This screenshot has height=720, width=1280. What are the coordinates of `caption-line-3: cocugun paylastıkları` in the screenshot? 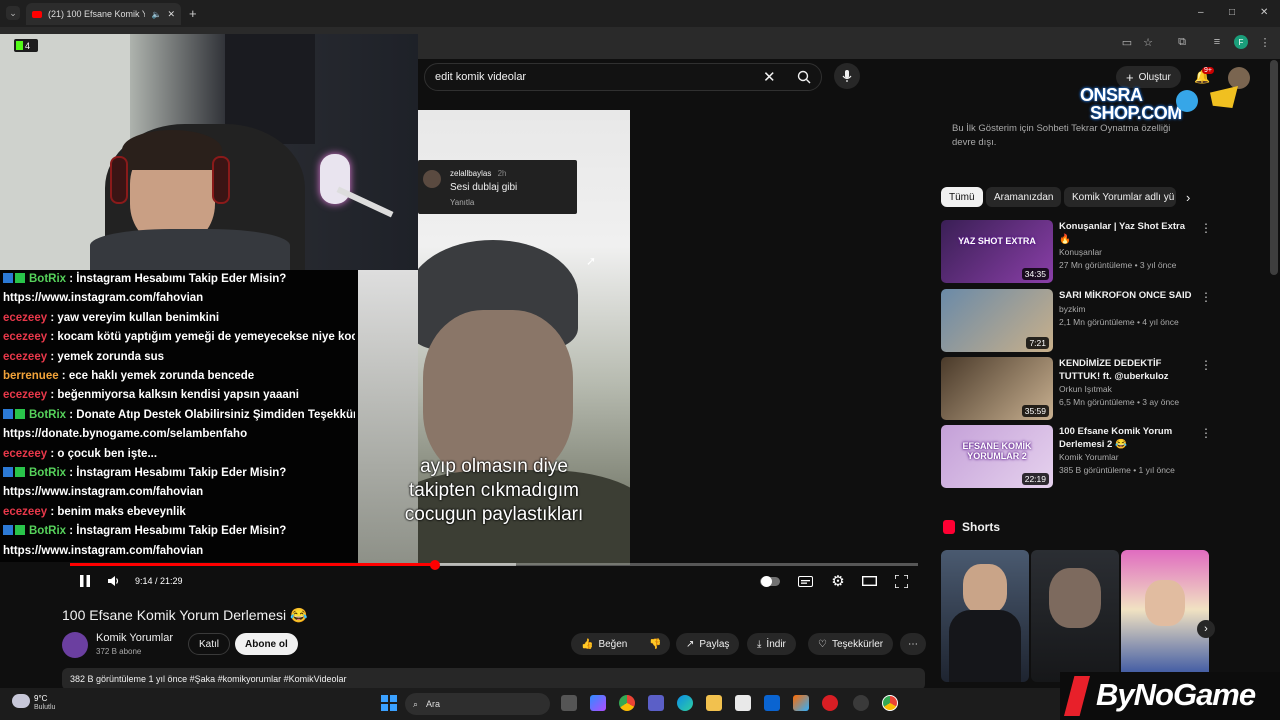 It's located at (494, 514).